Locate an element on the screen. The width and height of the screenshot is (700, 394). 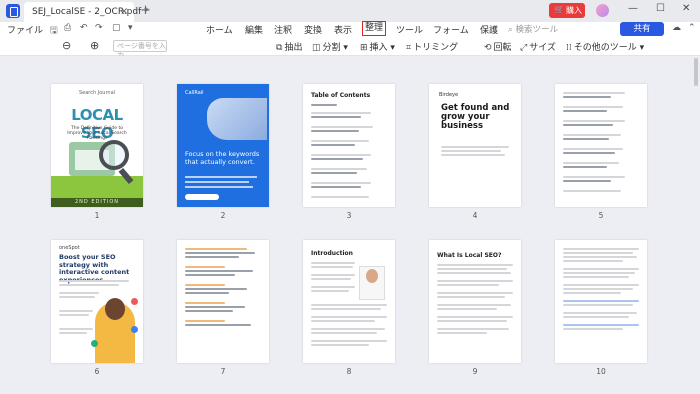
expand-icon: ⌃ is located at coordinates (692, 28).